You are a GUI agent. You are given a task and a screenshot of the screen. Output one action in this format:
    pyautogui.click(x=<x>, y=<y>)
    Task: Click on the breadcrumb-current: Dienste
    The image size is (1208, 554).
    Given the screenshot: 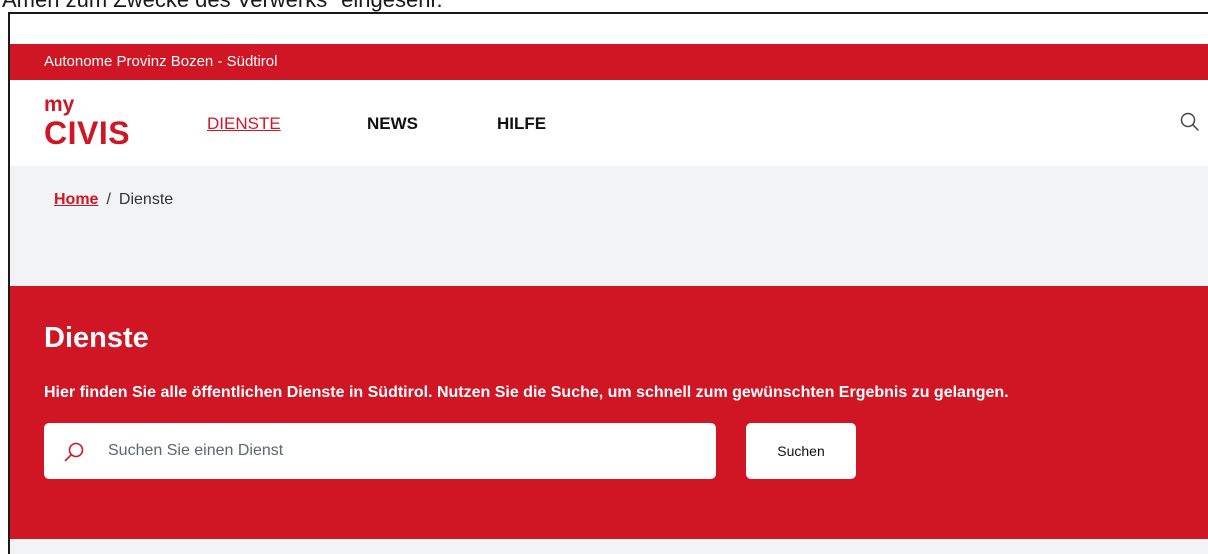 What is the action you would take?
    pyautogui.click(x=146, y=199)
    